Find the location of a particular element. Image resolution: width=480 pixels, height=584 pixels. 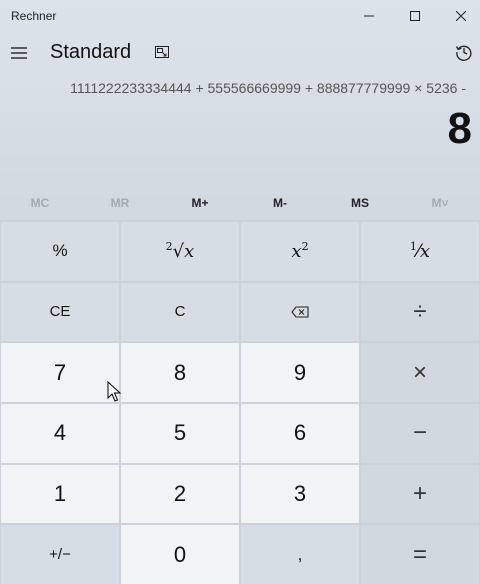

maximize-icon is located at coordinates (415, 16).